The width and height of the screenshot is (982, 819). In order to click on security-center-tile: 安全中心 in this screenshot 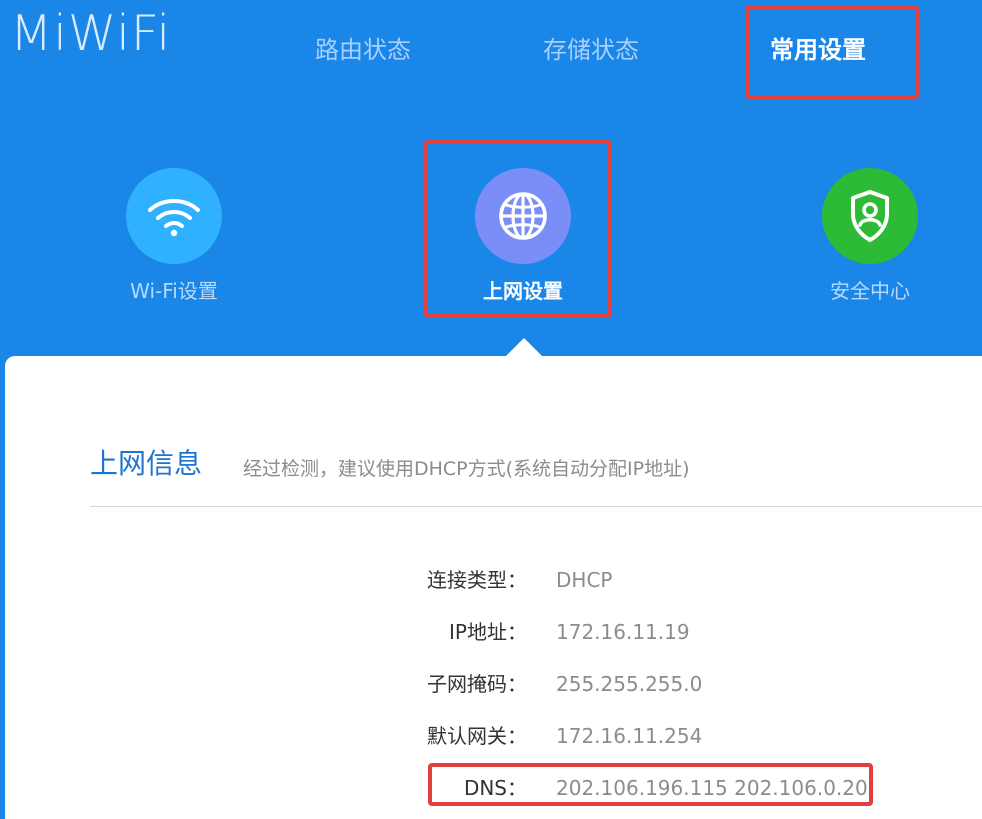, I will do `click(870, 243)`.